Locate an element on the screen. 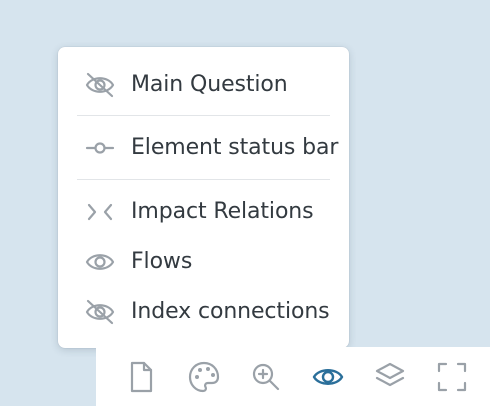  fullscreen-button is located at coordinates (452, 377).